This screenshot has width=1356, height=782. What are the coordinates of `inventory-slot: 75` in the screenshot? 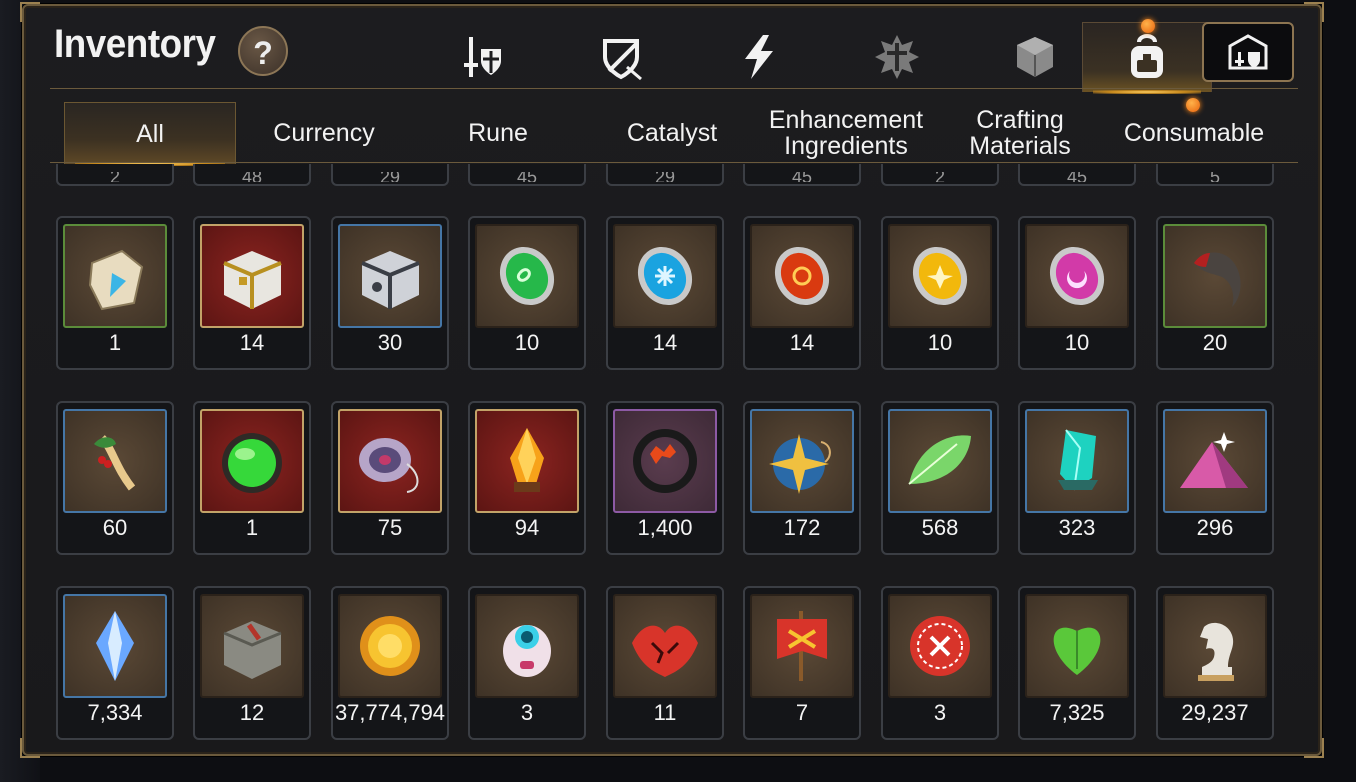 It's located at (390, 478).